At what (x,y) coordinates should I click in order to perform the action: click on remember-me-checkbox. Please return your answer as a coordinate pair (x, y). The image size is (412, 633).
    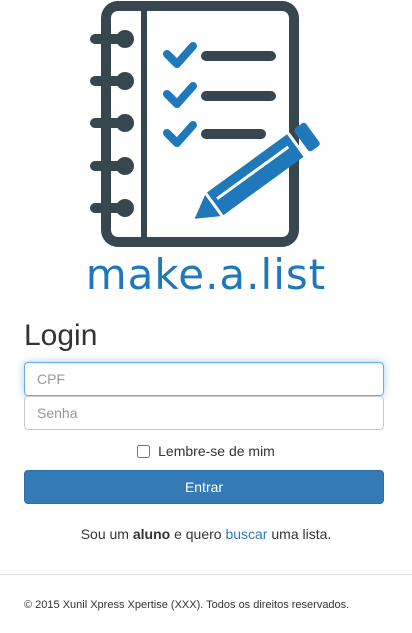
    Looking at the image, I should click on (144, 451).